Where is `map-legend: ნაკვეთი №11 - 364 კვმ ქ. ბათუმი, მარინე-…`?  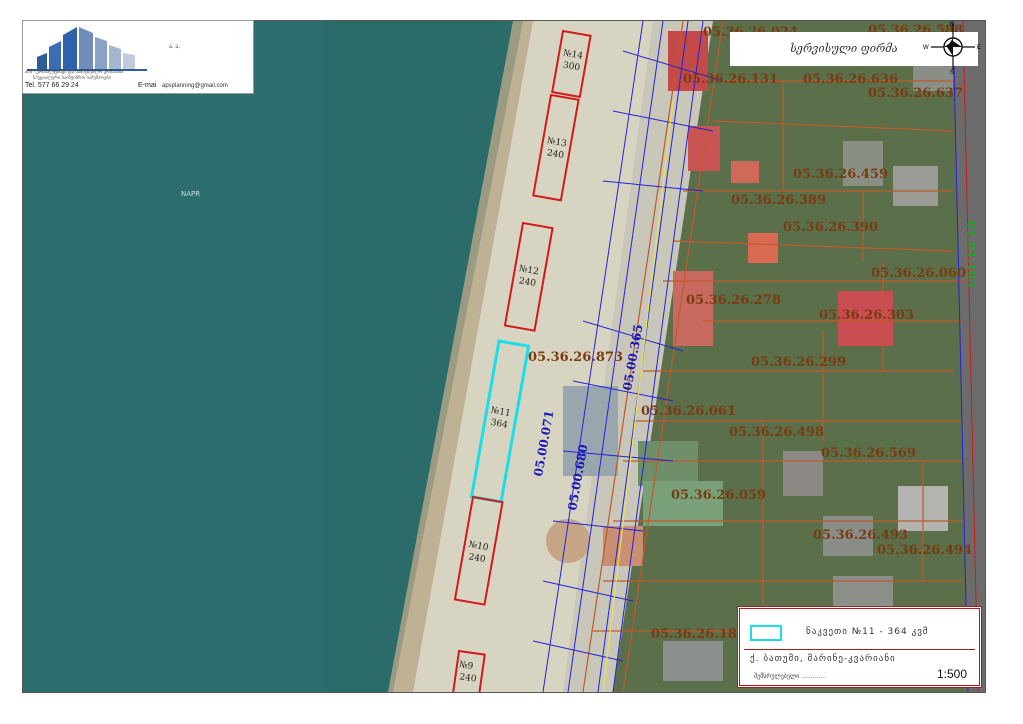 map-legend: ნაკვეთი №11 - 364 კვმ ქ. ბათუმი, მარინე-… is located at coordinates (859, 647).